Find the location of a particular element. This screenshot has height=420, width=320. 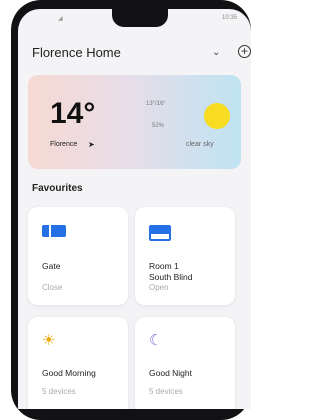

favourite-card-good-night: ☾ Good Night 5 devices is located at coordinates (185, 363).